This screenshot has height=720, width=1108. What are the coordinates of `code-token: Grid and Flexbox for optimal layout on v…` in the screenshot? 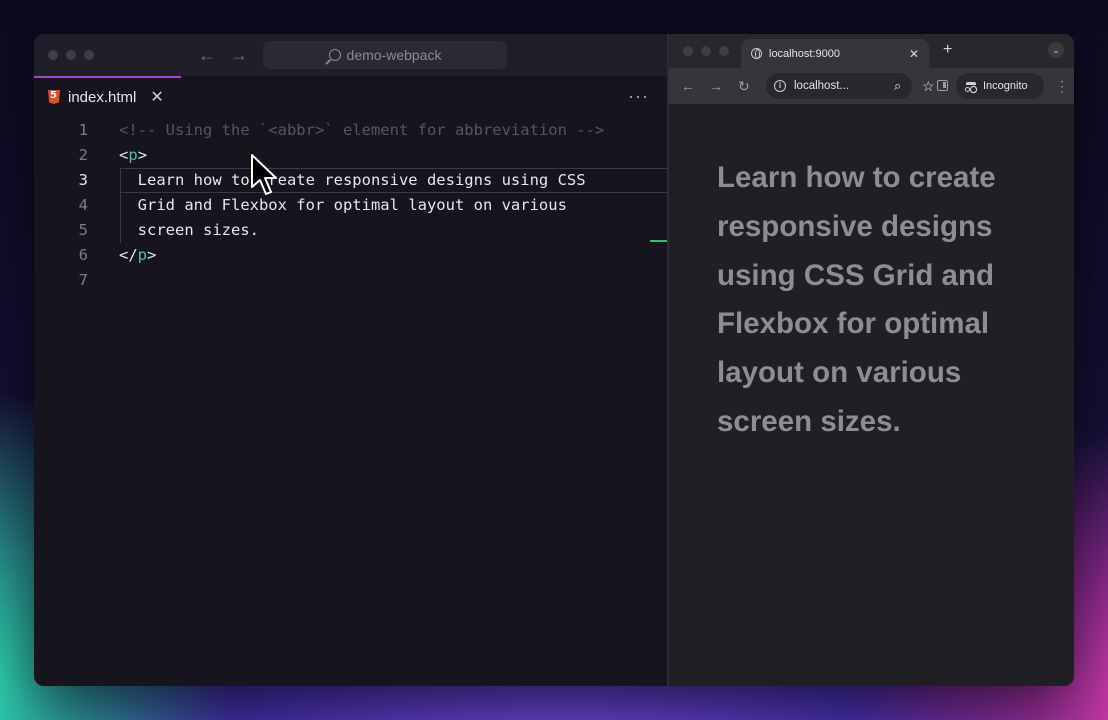 It's located at (343, 205).